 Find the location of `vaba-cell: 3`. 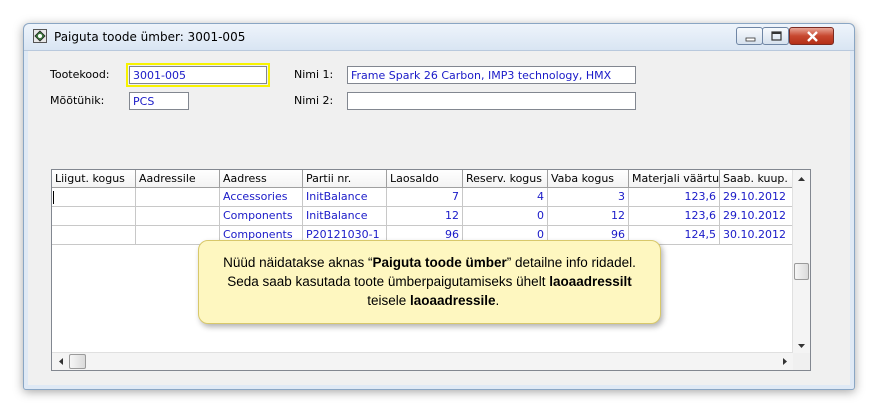

vaba-cell: 3 is located at coordinates (588, 197).